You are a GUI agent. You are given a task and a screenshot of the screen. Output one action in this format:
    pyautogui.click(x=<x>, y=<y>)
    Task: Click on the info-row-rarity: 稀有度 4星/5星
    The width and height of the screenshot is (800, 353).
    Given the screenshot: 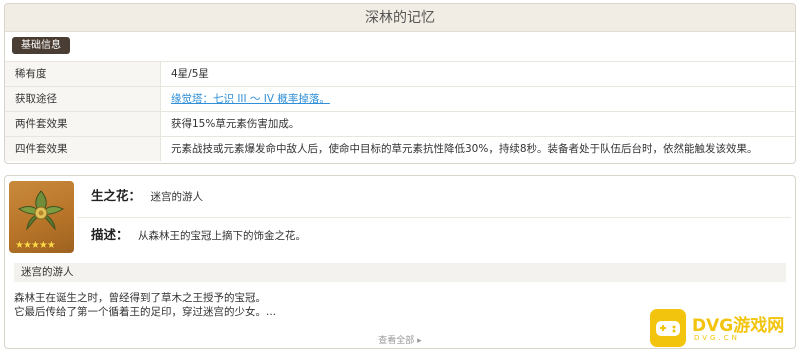 What is the action you would take?
    pyautogui.click(x=400, y=73)
    